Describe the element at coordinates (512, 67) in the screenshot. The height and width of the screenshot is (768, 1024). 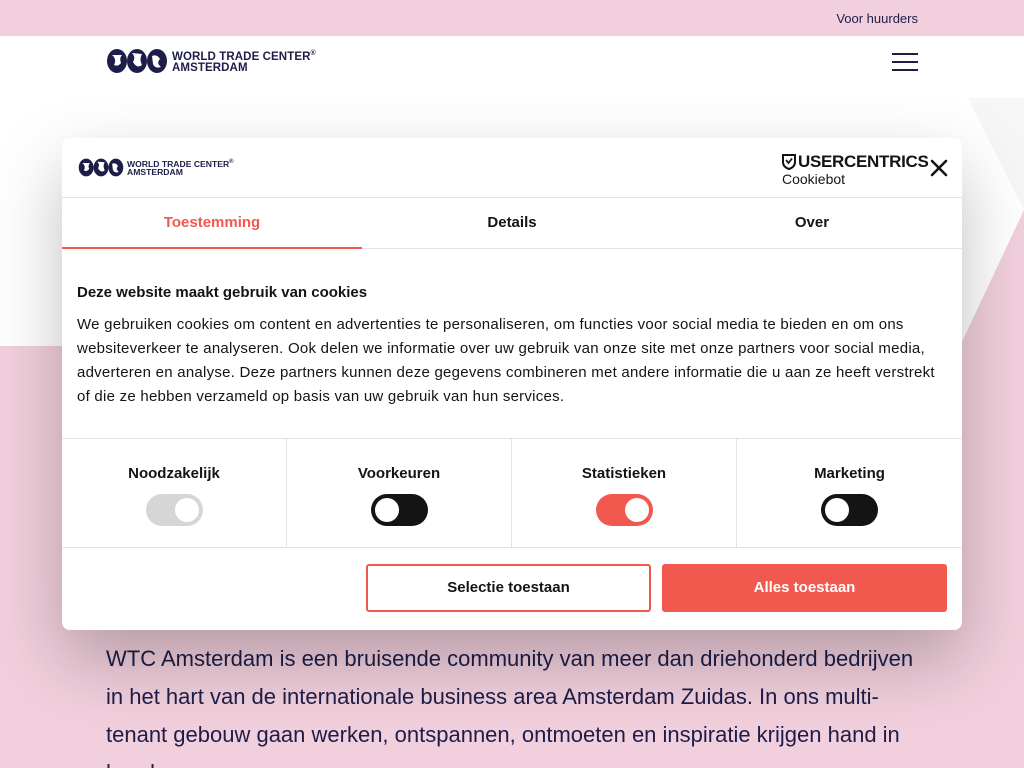
I see `site-header: WORLD TRADE CENTER® AMSTERDAM` at that location.